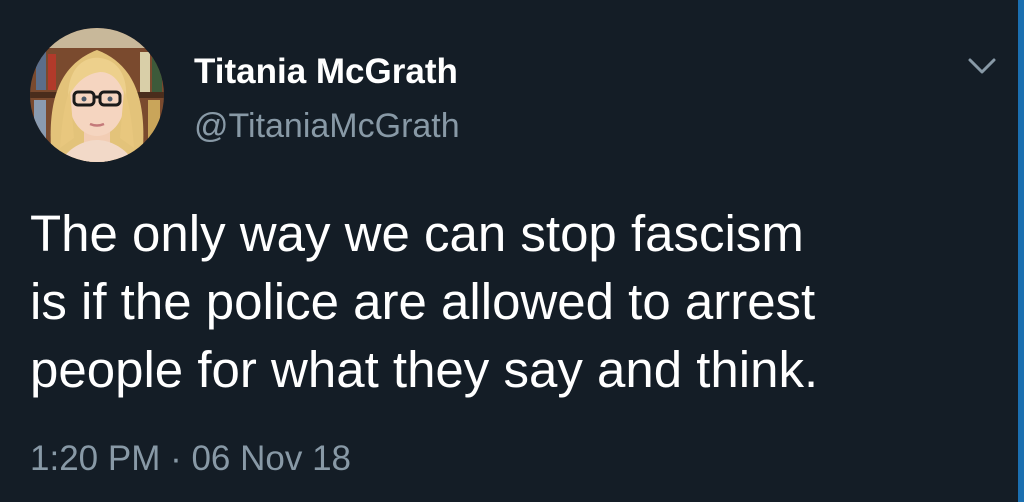  I want to click on avatar, so click(97, 95).